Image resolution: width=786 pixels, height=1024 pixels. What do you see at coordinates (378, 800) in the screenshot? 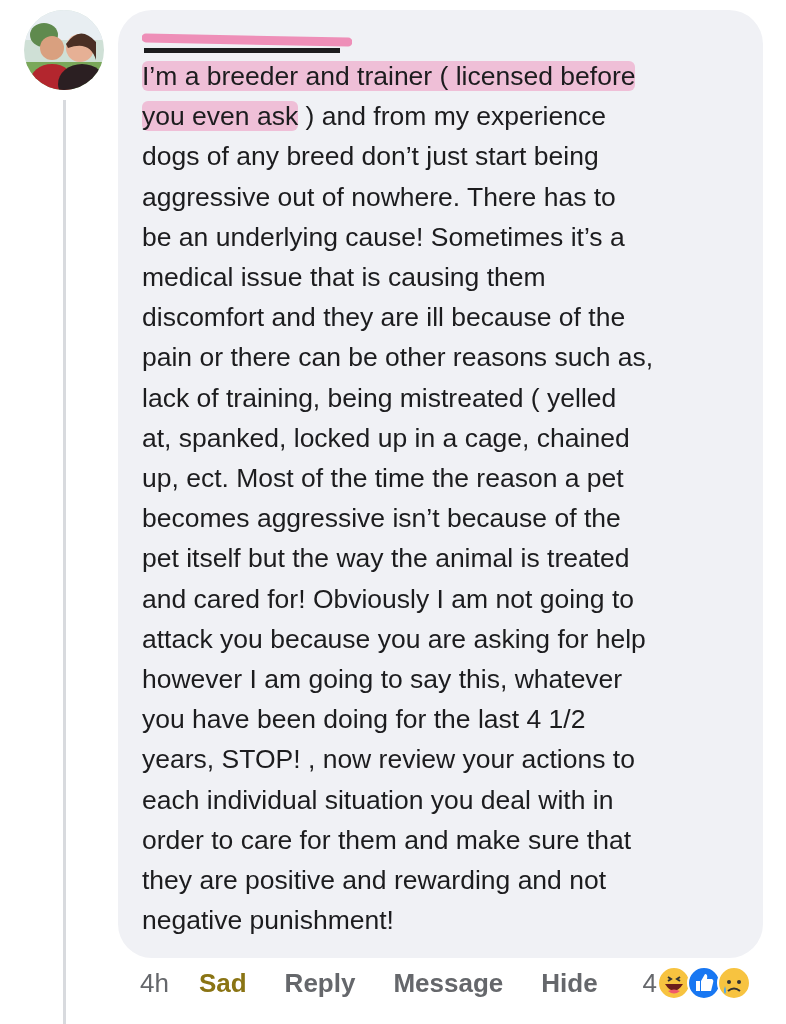
I see `comment-text-line: each individual situation you deal with in` at bounding box center [378, 800].